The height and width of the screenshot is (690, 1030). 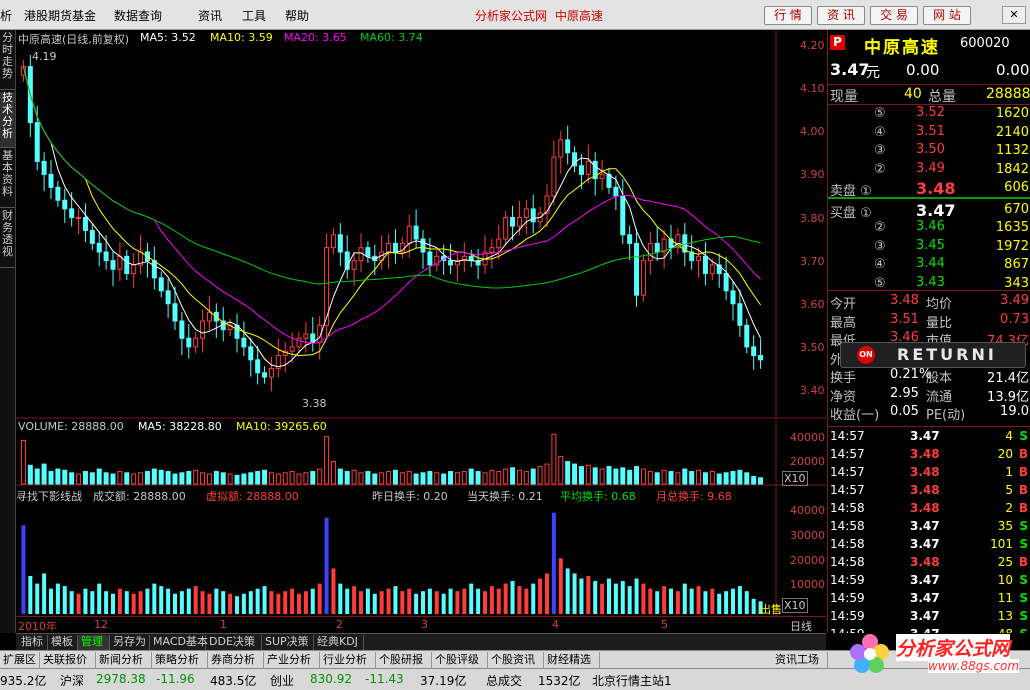 I want to click on extension-tab-4: 券商分析, so click(x=236, y=660).